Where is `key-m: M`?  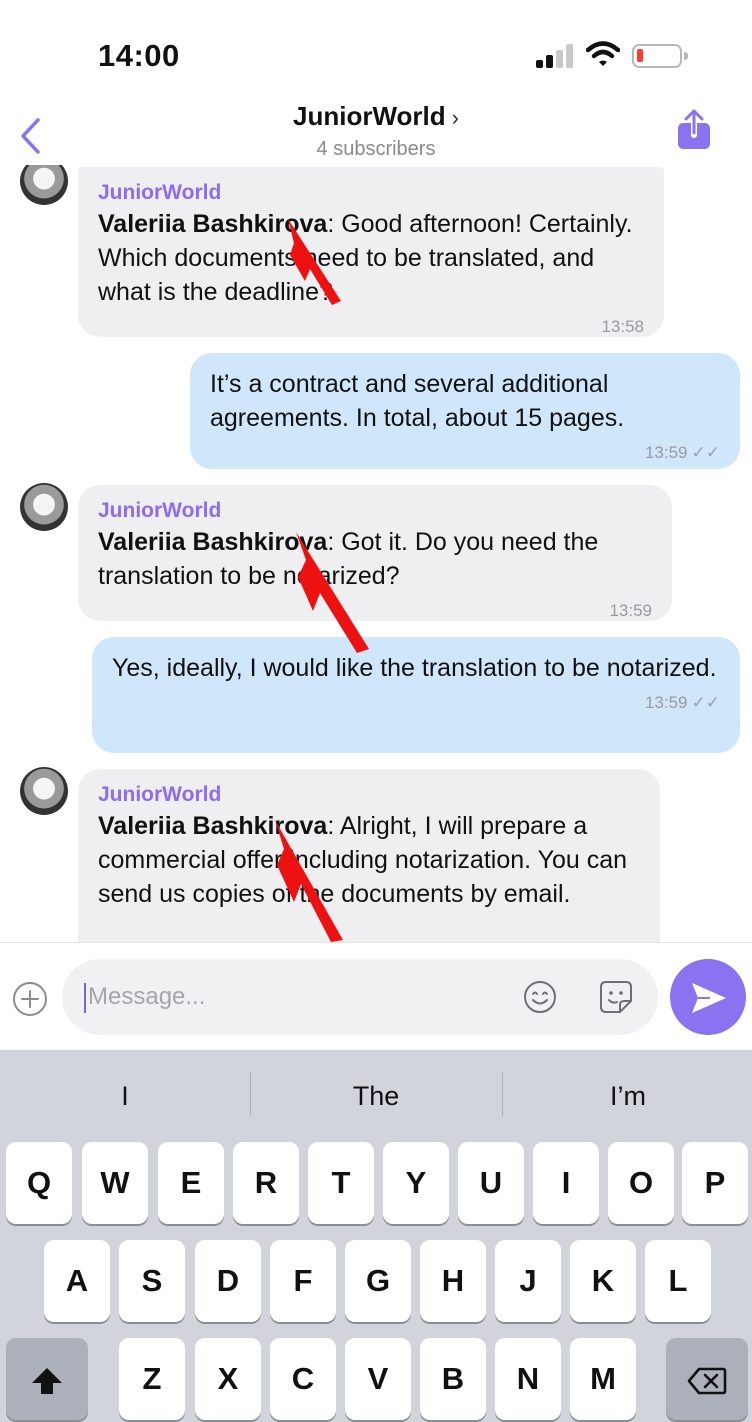
key-m: M is located at coordinates (603, 1379).